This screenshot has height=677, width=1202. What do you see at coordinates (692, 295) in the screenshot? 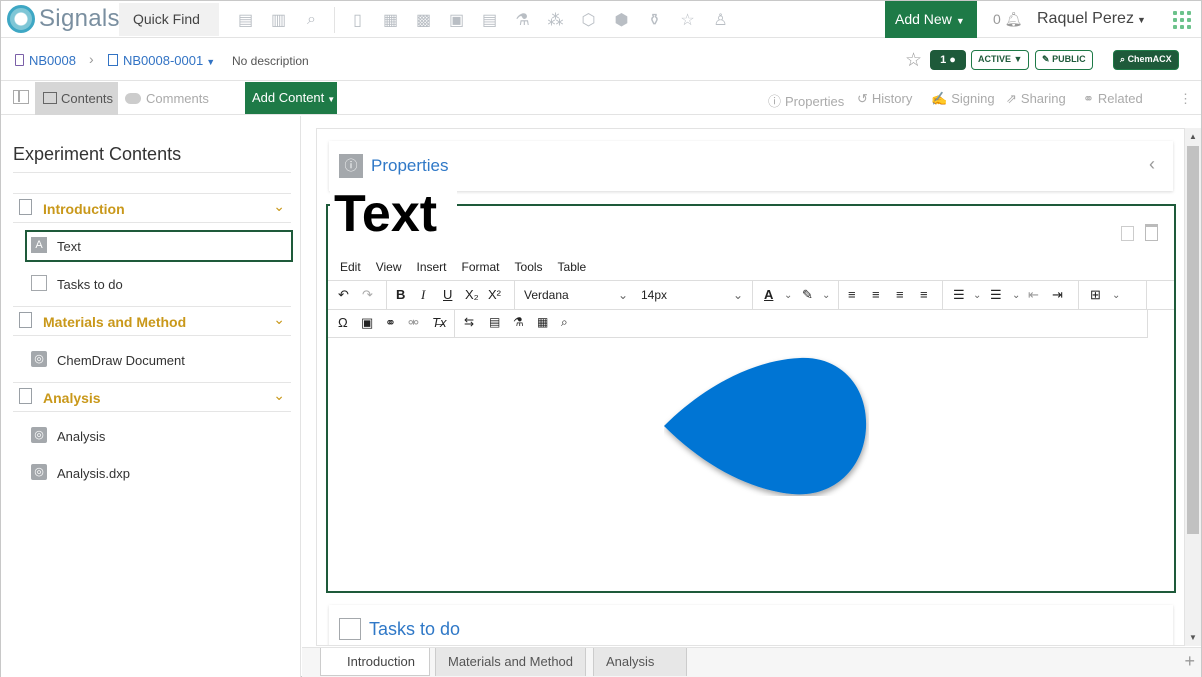
I see `font-size-select: 14px ⌄` at bounding box center [692, 295].